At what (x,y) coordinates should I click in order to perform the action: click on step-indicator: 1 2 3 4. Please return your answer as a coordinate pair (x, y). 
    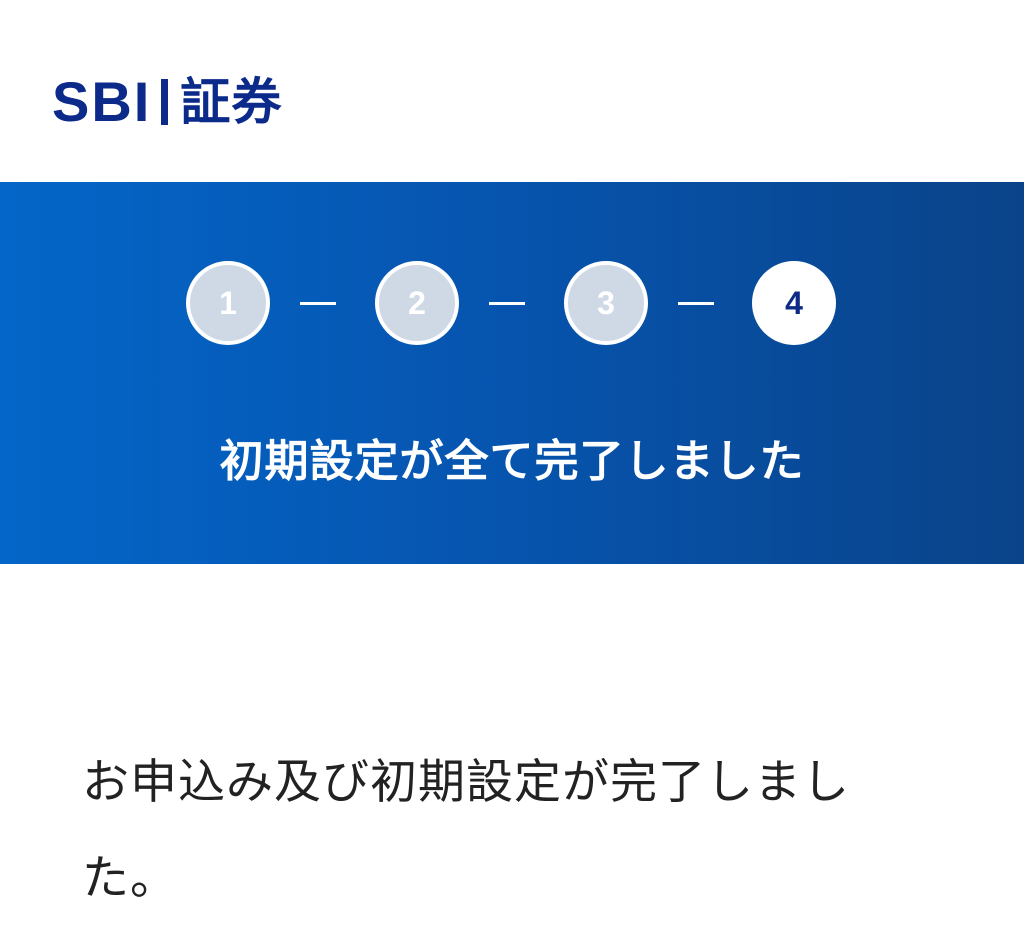
    Looking at the image, I should click on (512, 306).